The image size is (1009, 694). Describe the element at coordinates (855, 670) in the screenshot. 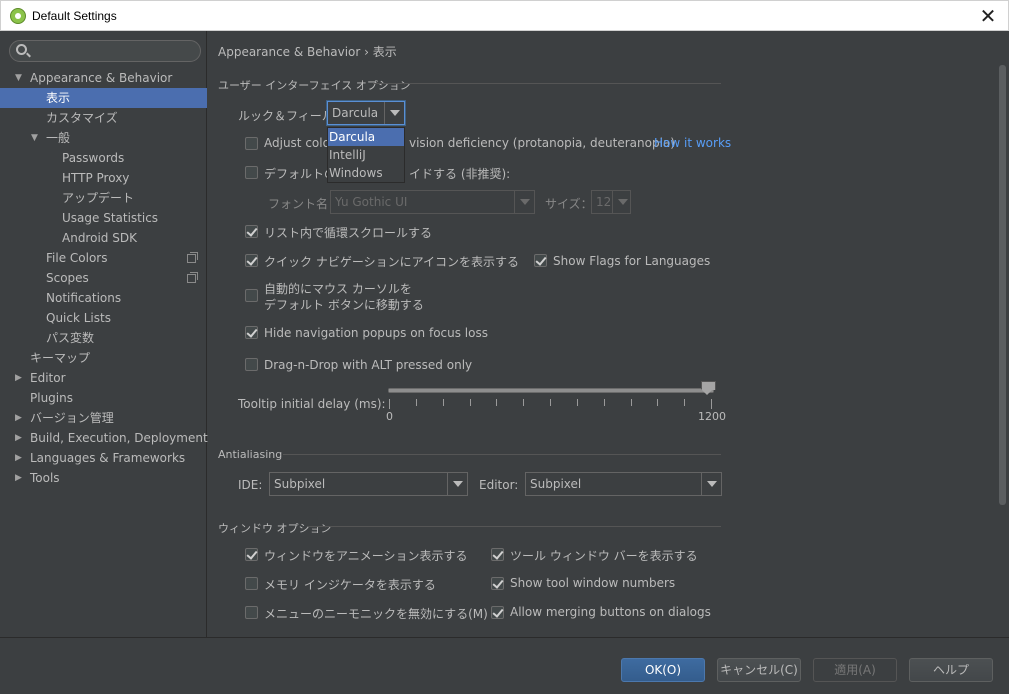

I see `apply-button: 適用(A)` at that location.